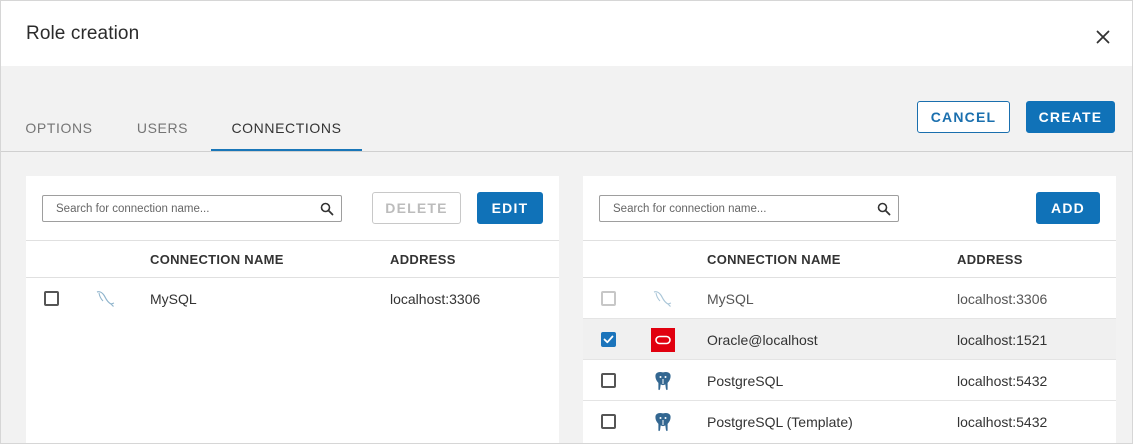 The height and width of the screenshot is (444, 1133). What do you see at coordinates (849, 339) in the screenshot?
I see `table-row: Oracle@localhost localhost:1521` at bounding box center [849, 339].